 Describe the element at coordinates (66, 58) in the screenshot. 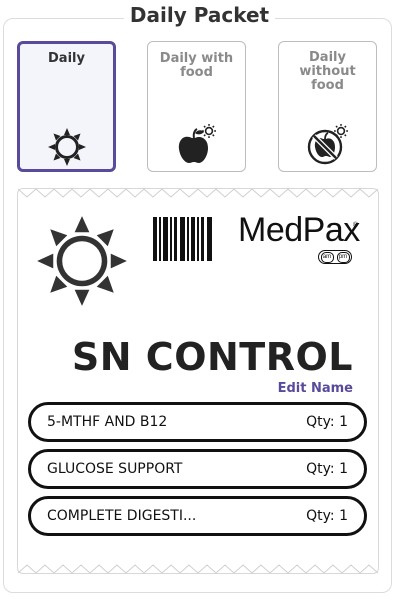

I see `option-daily-label: Daily` at that location.